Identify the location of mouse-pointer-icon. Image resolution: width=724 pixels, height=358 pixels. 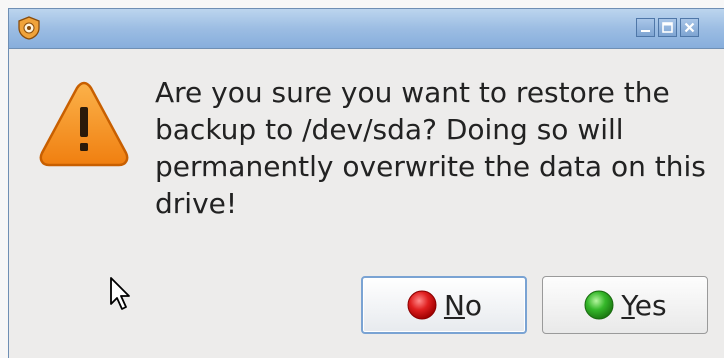
(120, 293).